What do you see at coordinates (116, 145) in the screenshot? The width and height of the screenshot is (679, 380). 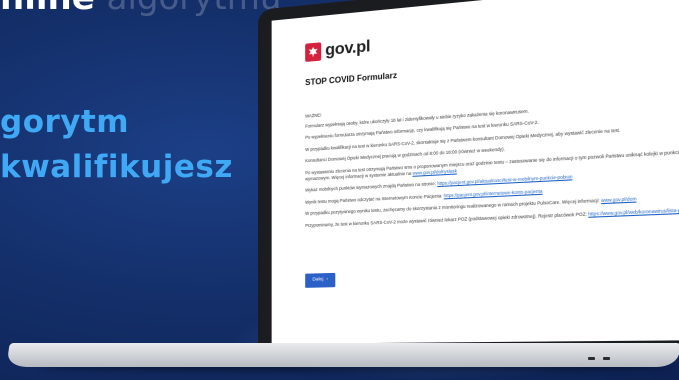 I see `headline: gorytm kwalifikujesz` at bounding box center [116, 145].